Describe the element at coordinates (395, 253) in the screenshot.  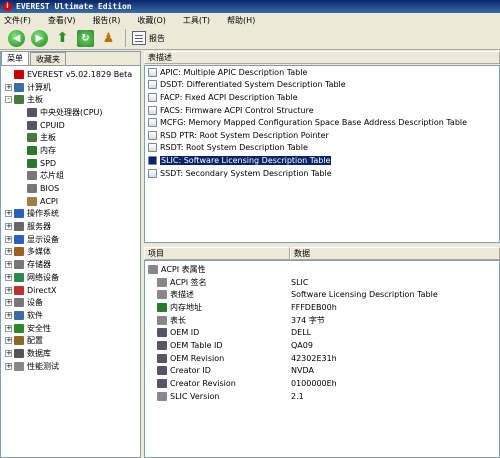
I see `column-header-value: 数据` at that location.